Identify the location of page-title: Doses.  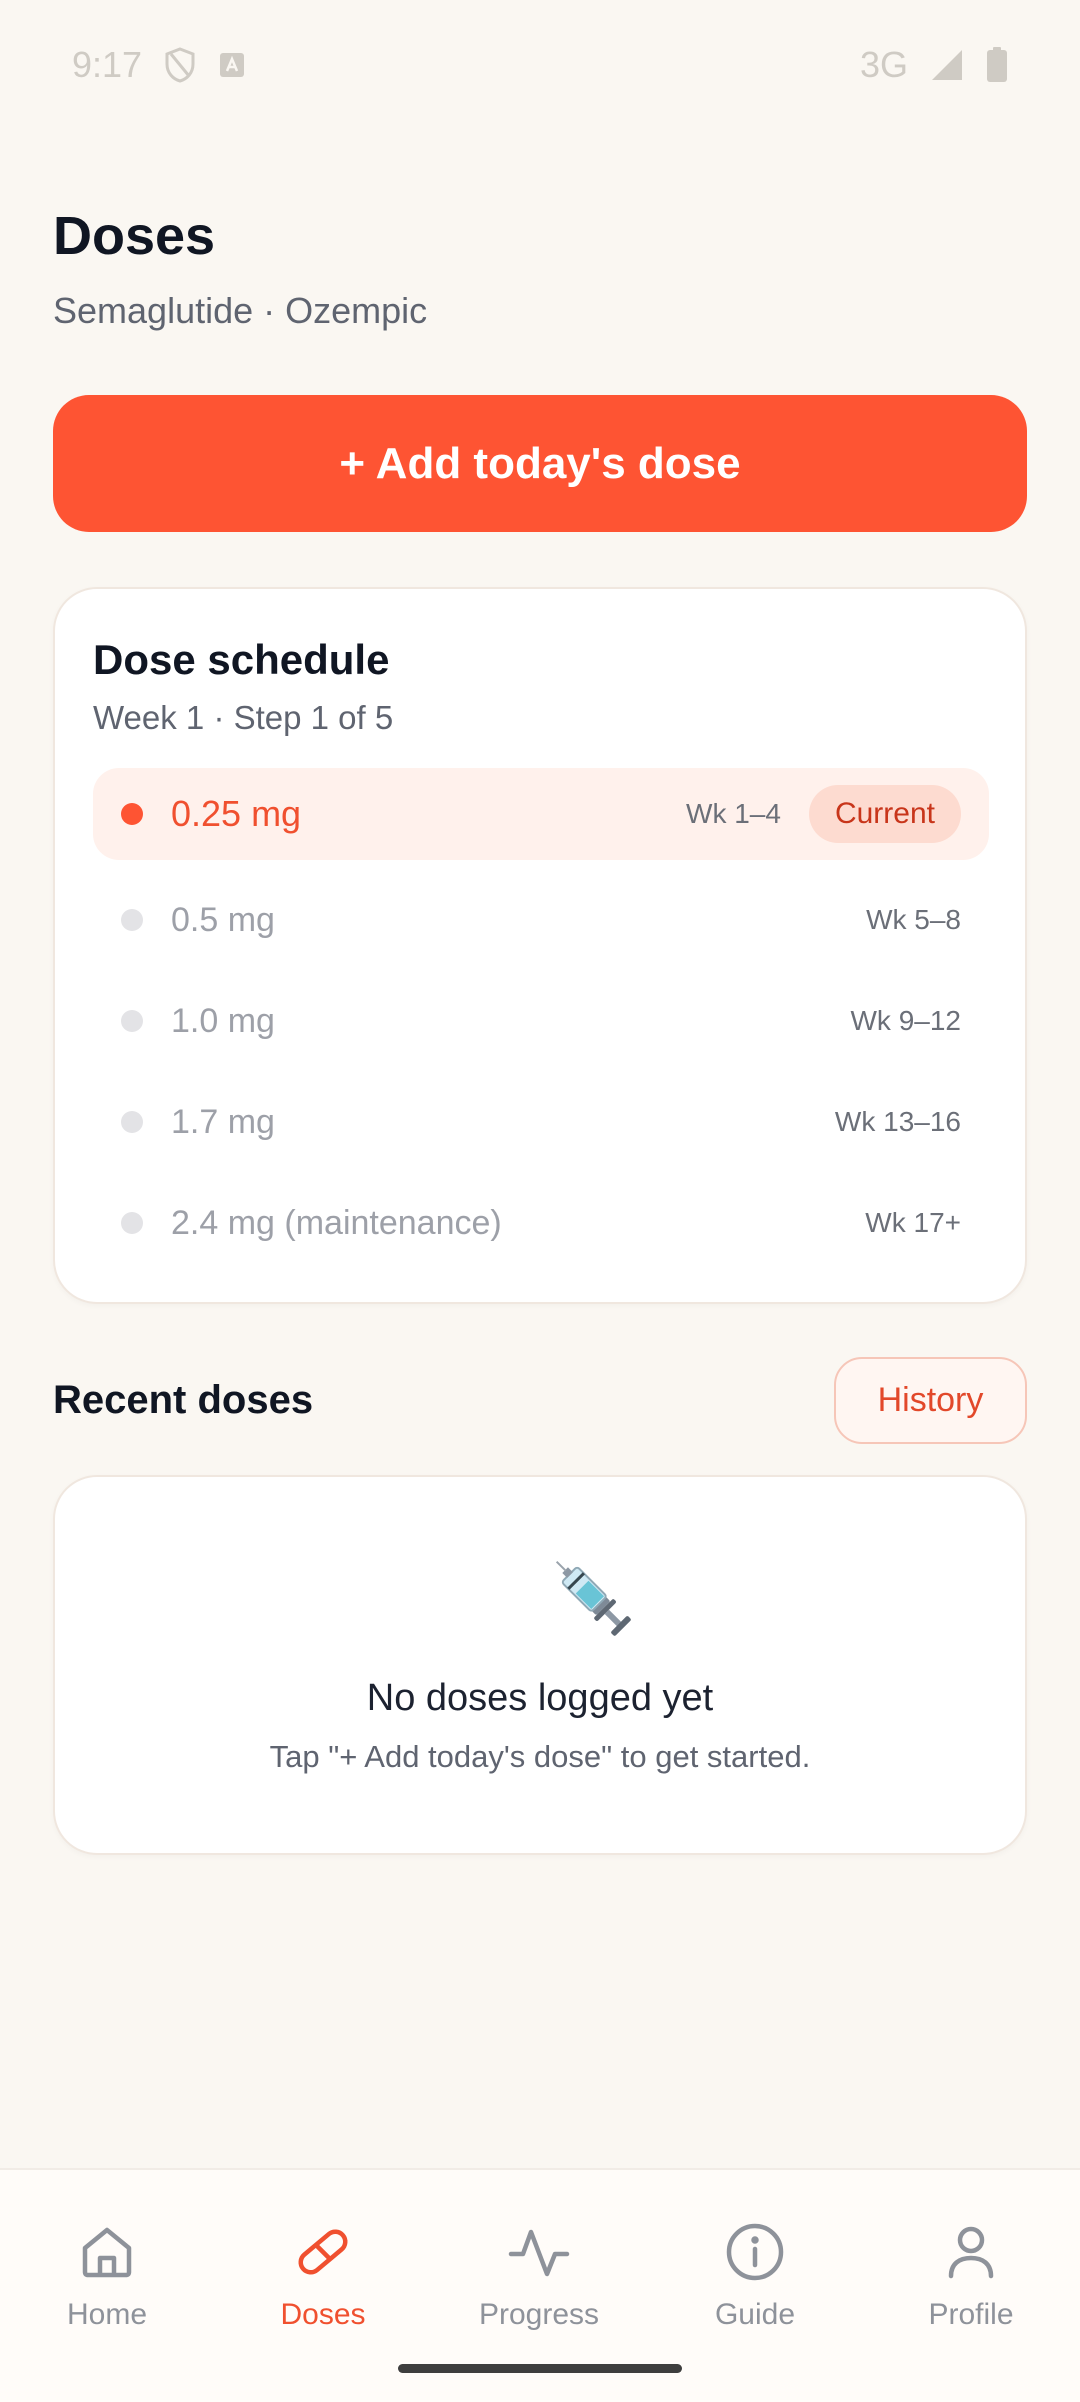
(134, 236).